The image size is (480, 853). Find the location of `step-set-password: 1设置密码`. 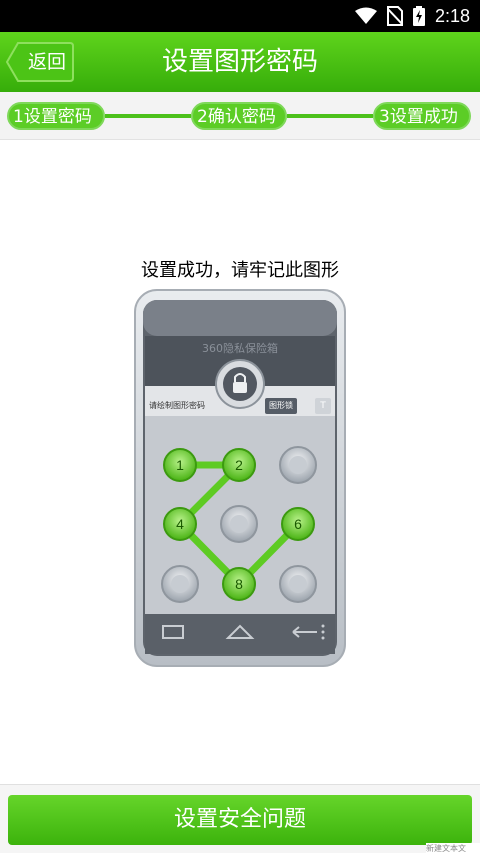

step-set-password: 1设置密码 is located at coordinates (56, 116).